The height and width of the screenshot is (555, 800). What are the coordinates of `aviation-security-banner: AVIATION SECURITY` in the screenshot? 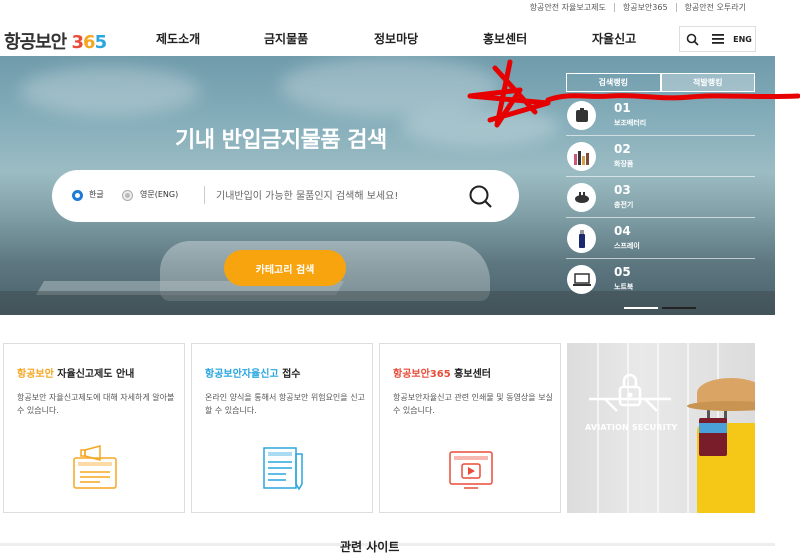 It's located at (661, 428).